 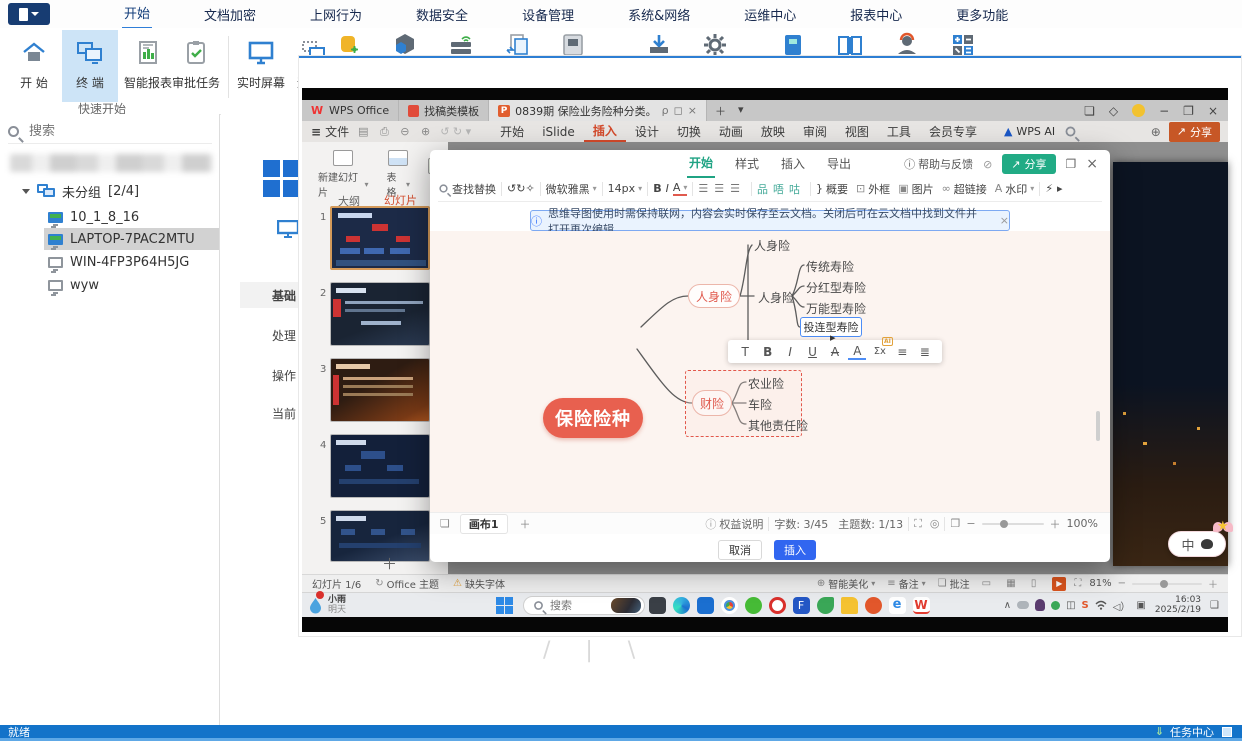 I want to click on ie-icon: e, so click(x=897, y=605).